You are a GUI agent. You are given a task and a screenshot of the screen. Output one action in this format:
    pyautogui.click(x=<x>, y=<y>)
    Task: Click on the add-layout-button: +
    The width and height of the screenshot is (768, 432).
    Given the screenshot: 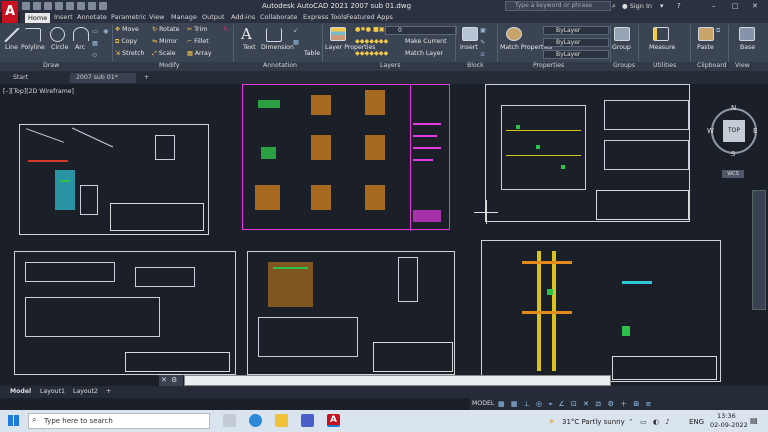 What is the action you would take?
    pyautogui.click(x=108, y=391)
    